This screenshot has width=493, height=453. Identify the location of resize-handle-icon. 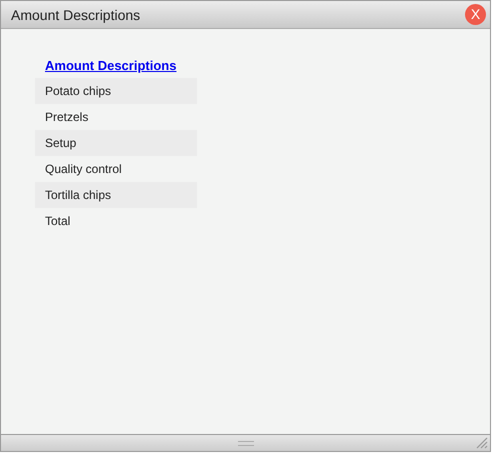
(482, 443).